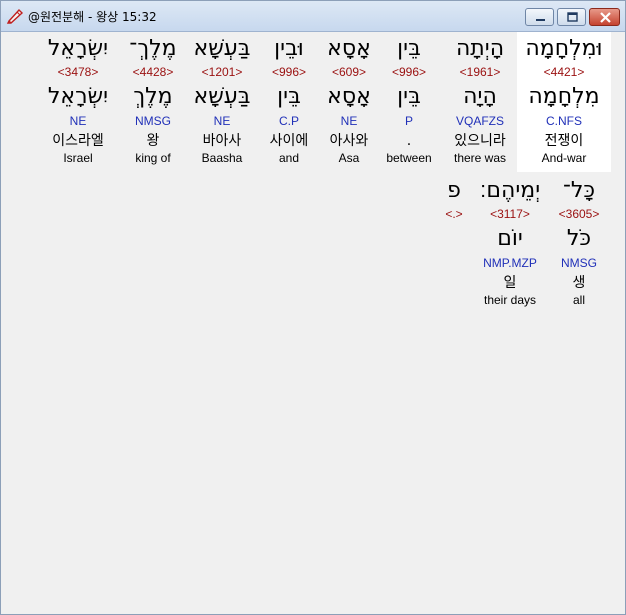 The width and height of the screenshot is (626, 615). I want to click on hebrew-word: בַּעְשָׁא, so click(222, 48).